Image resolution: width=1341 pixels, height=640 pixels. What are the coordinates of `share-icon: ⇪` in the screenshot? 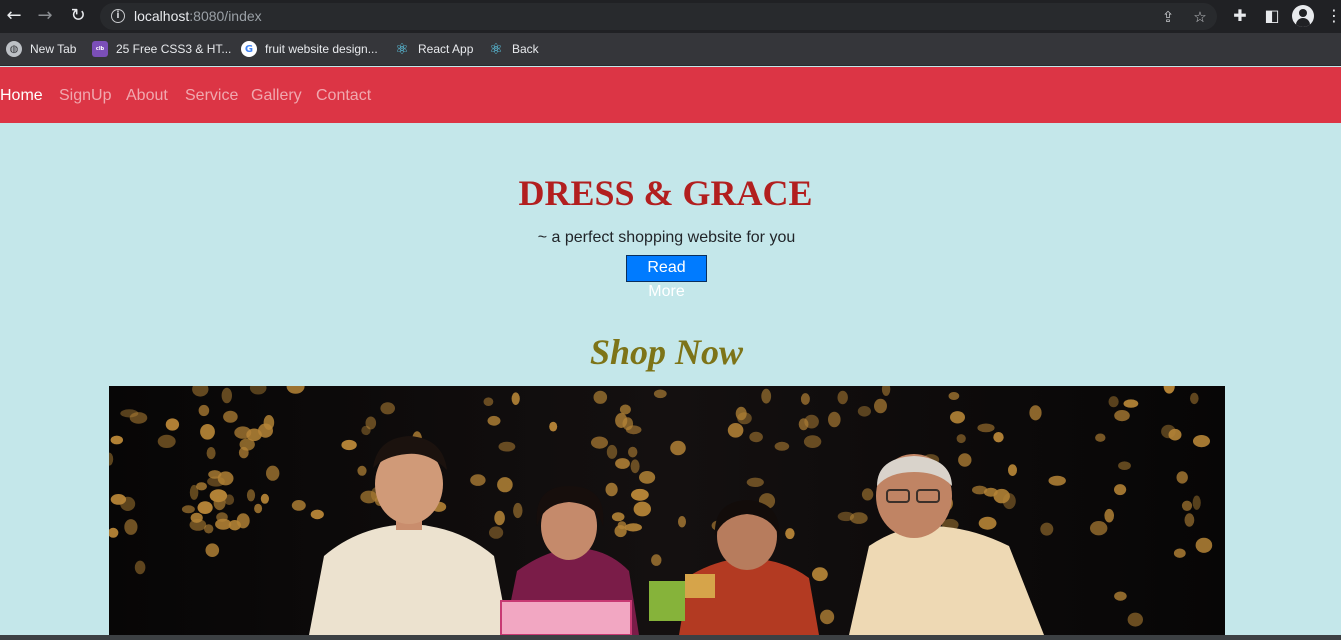 It's located at (1168, 17).